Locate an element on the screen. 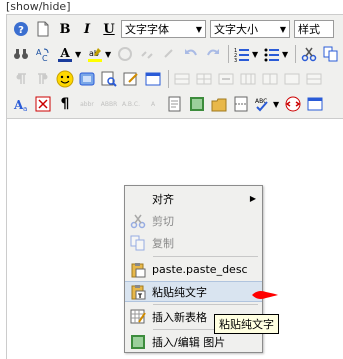  svg-text: a is located at coordinates (25, 108).